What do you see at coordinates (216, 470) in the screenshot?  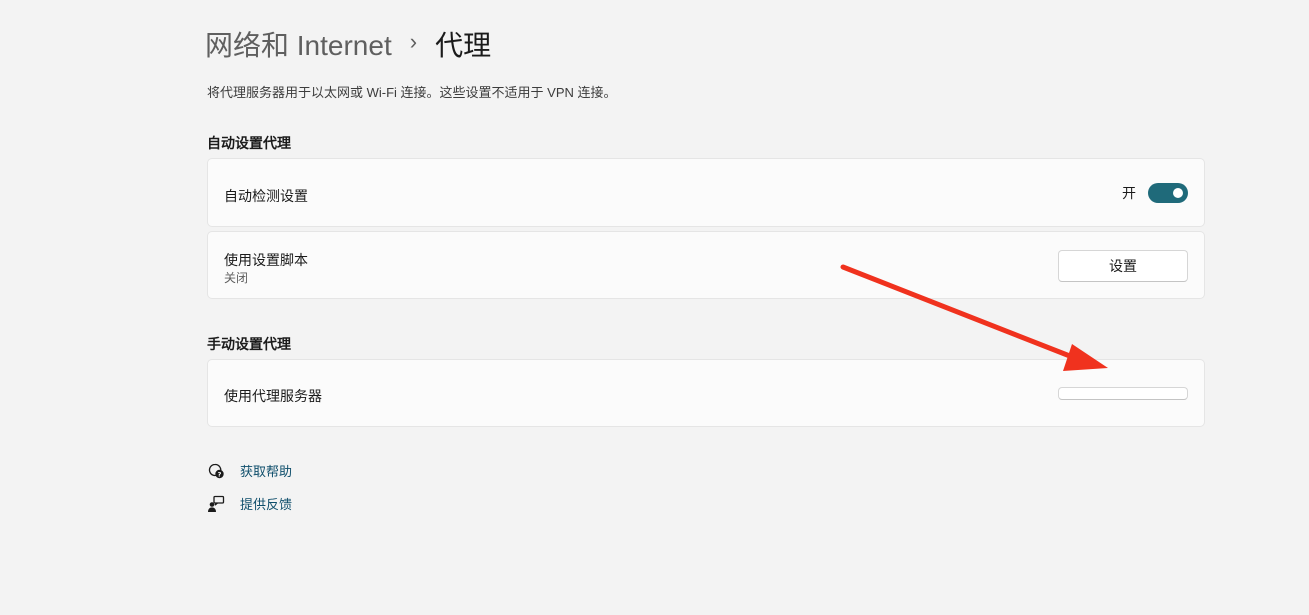 I see `help-chat-icon: ?` at bounding box center [216, 470].